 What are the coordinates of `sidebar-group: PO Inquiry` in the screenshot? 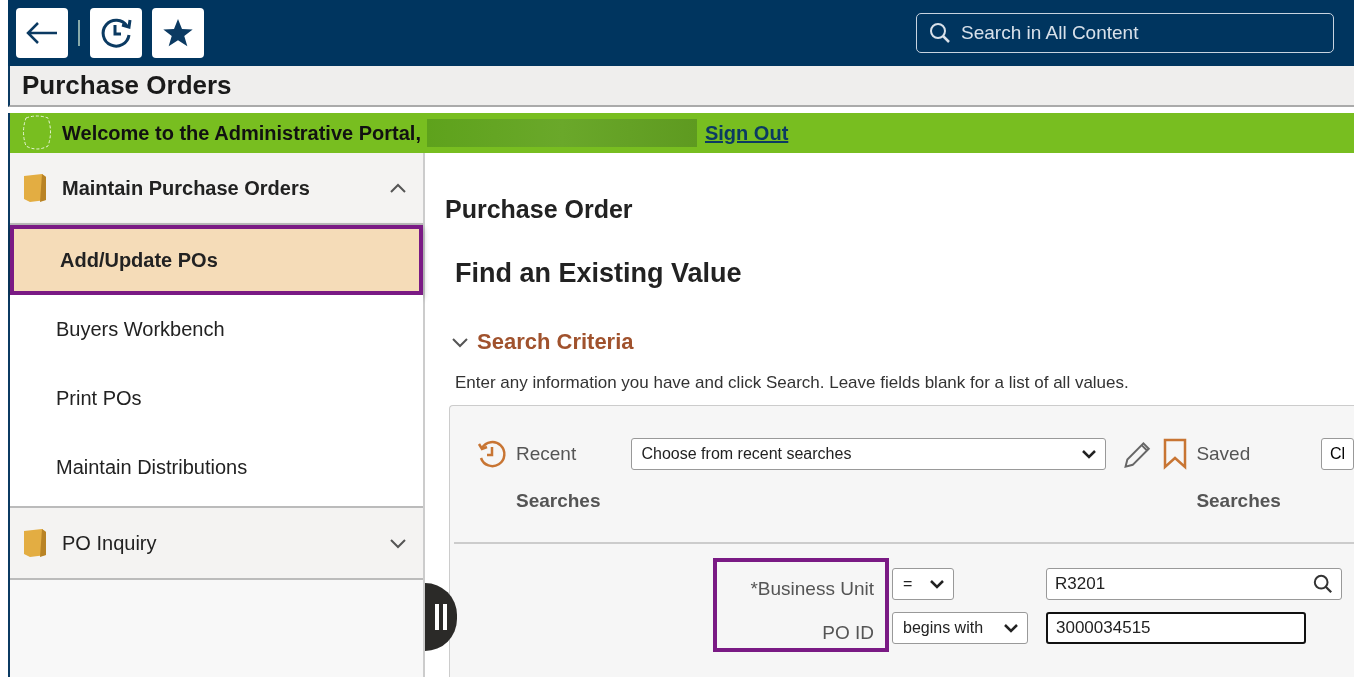 It's located at (216, 544).